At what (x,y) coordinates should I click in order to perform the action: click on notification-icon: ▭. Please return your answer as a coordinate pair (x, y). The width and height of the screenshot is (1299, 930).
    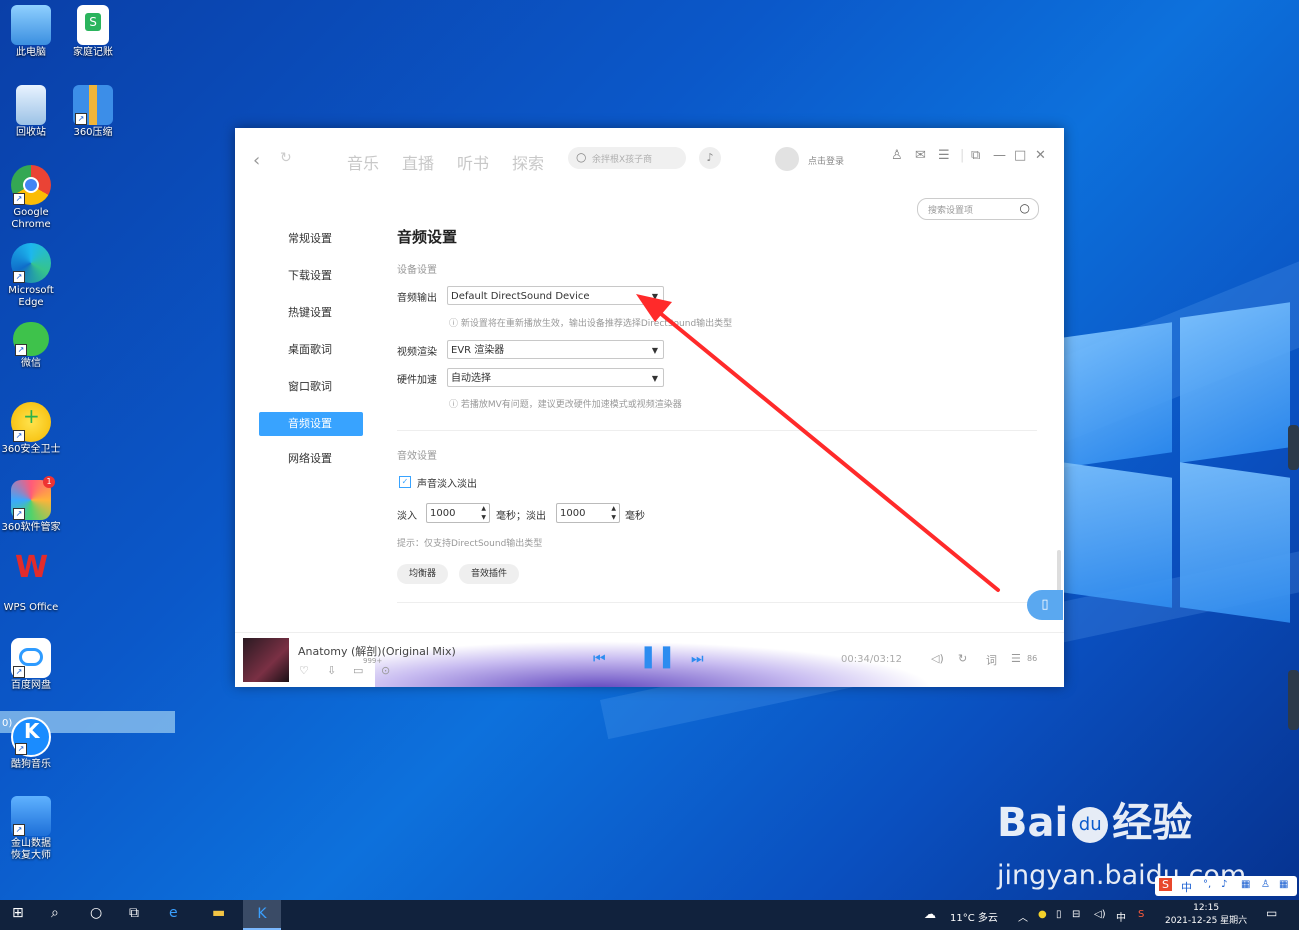
    Looking at the image, I should click on (1271, 913).